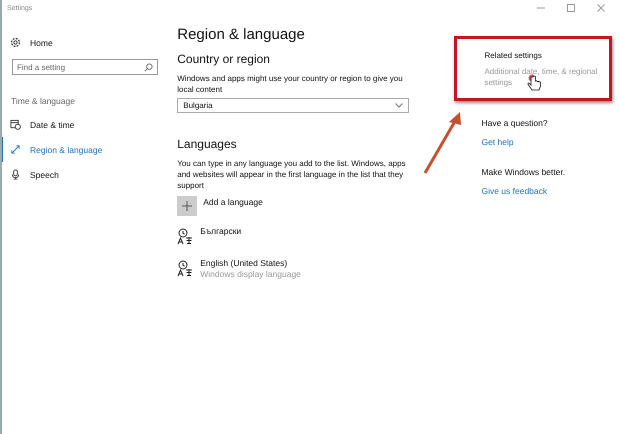 This screenshot has height=434, width=620. What do you see at coordinates (290, 84) in the screenshot?
I see `description-text: Windows and apps might use your country or region to give you local content` at bounding box center [290, 84].